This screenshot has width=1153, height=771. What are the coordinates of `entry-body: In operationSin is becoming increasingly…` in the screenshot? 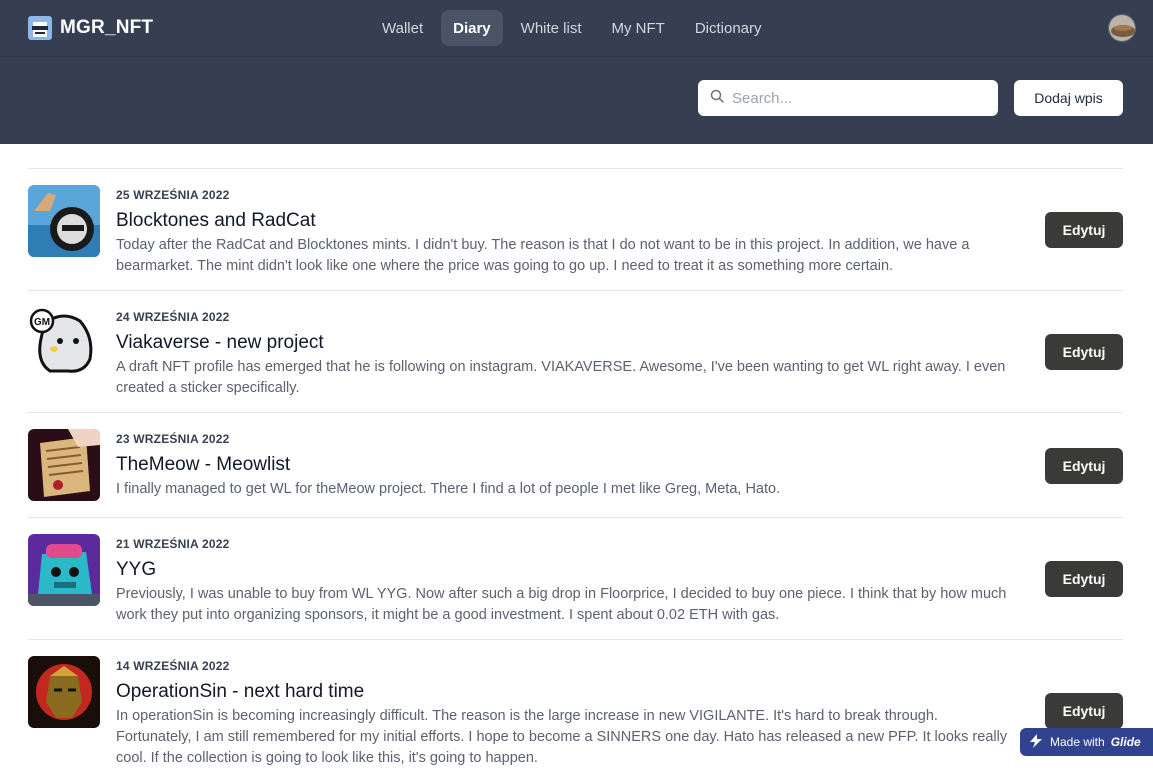 It's located at (562, 737).